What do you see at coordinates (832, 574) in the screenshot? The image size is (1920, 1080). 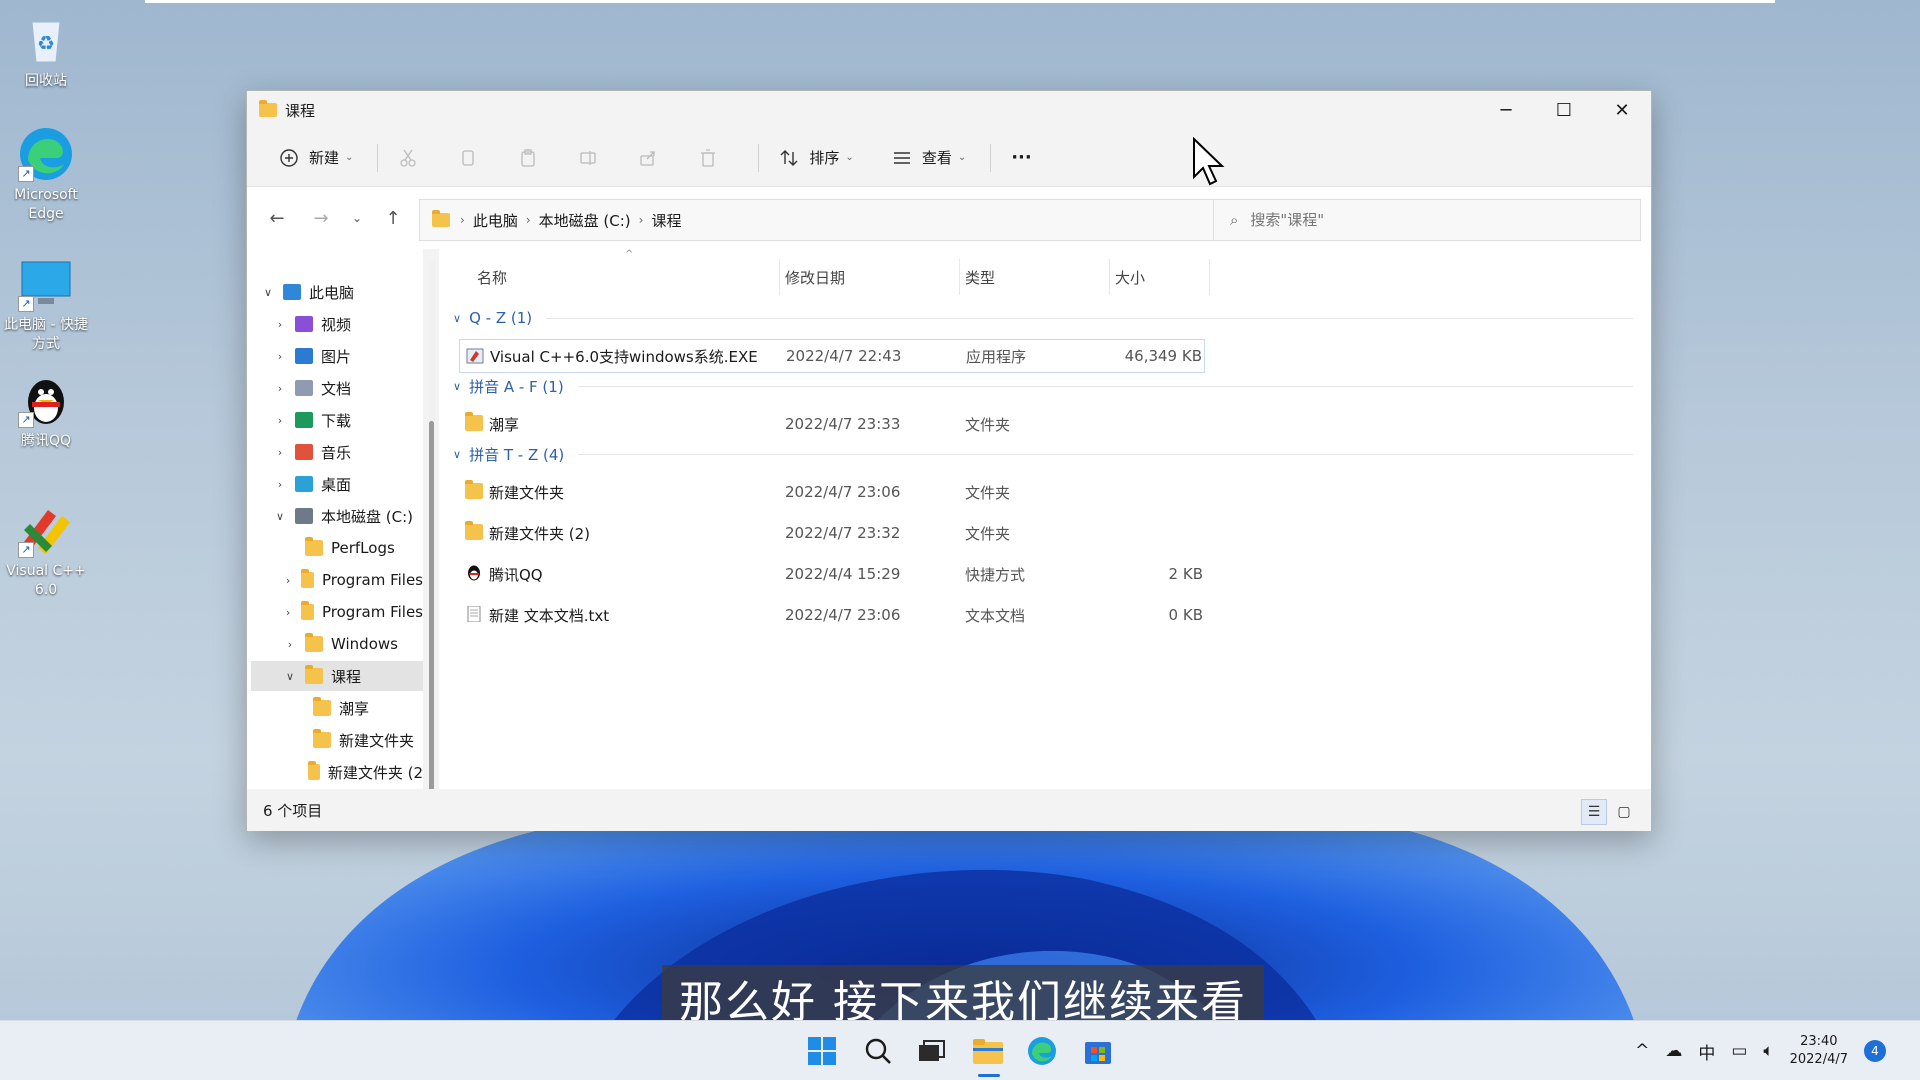 I see `file-row: 腾讯QQ 2022/4/4 15:29 快捷方式 2 KB` at bounding box center [832, 574].